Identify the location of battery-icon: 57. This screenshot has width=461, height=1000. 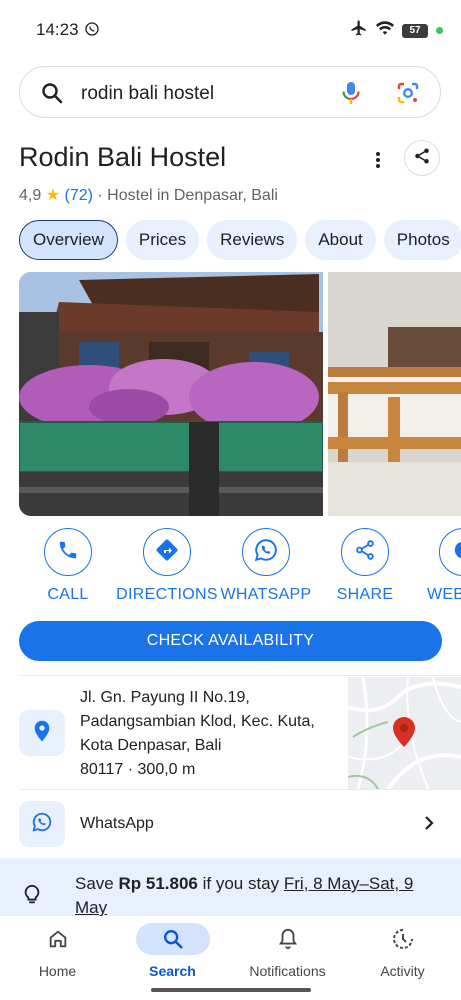
(415, 30).